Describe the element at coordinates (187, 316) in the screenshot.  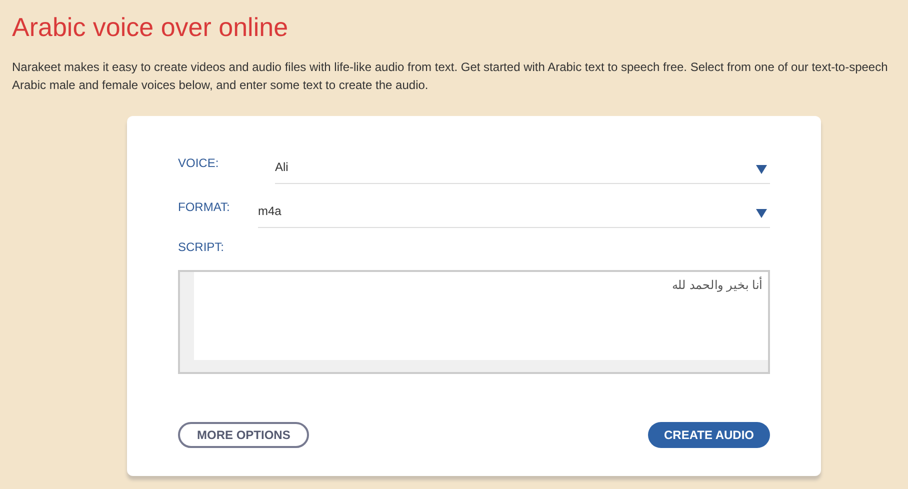
I see `vertical-scrollbar` at that location.